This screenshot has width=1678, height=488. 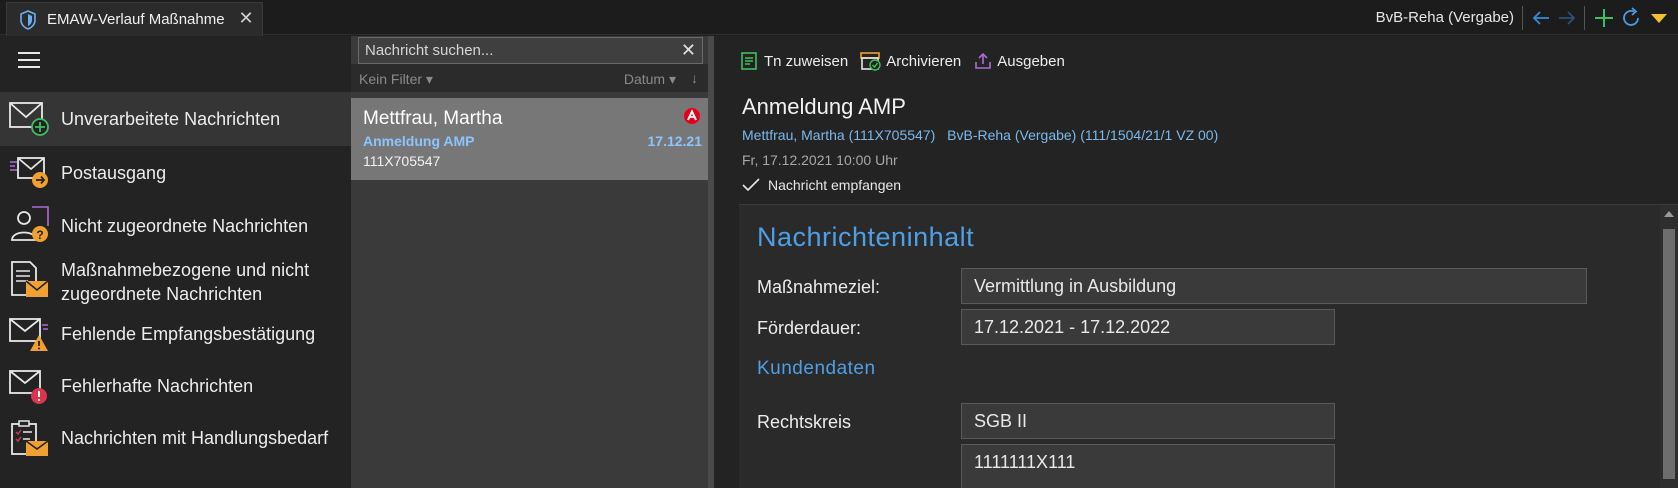 I want to click on message-sender: Mettfrau, Martha, so click(x=433, y=118).